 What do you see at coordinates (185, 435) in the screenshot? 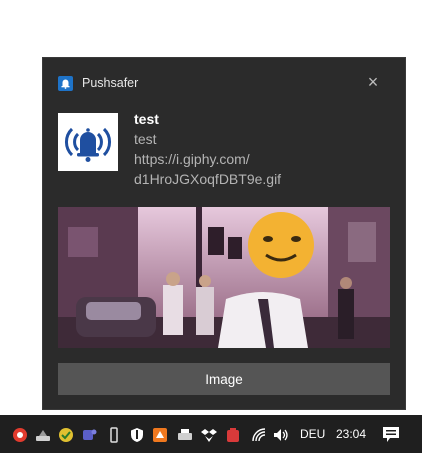
I see `printer-icon` at bounding box center [185, 435].